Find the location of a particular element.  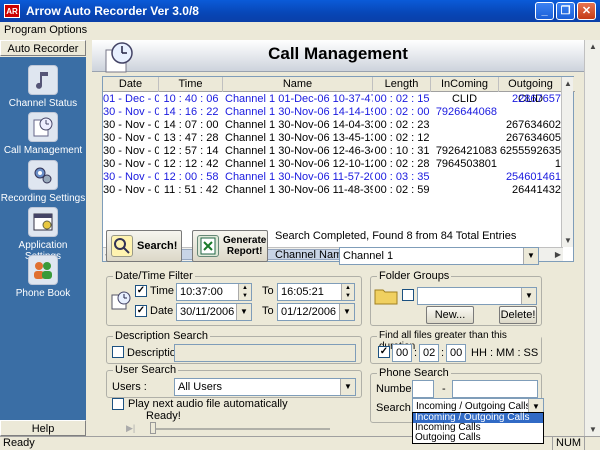

group-title: User Search is located at coordinates (146, 370).